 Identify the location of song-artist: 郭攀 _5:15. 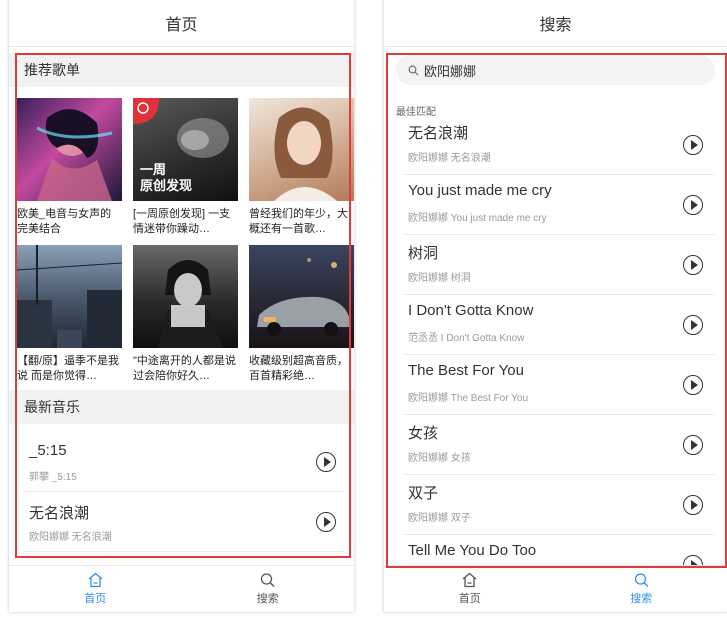
(53, 477).